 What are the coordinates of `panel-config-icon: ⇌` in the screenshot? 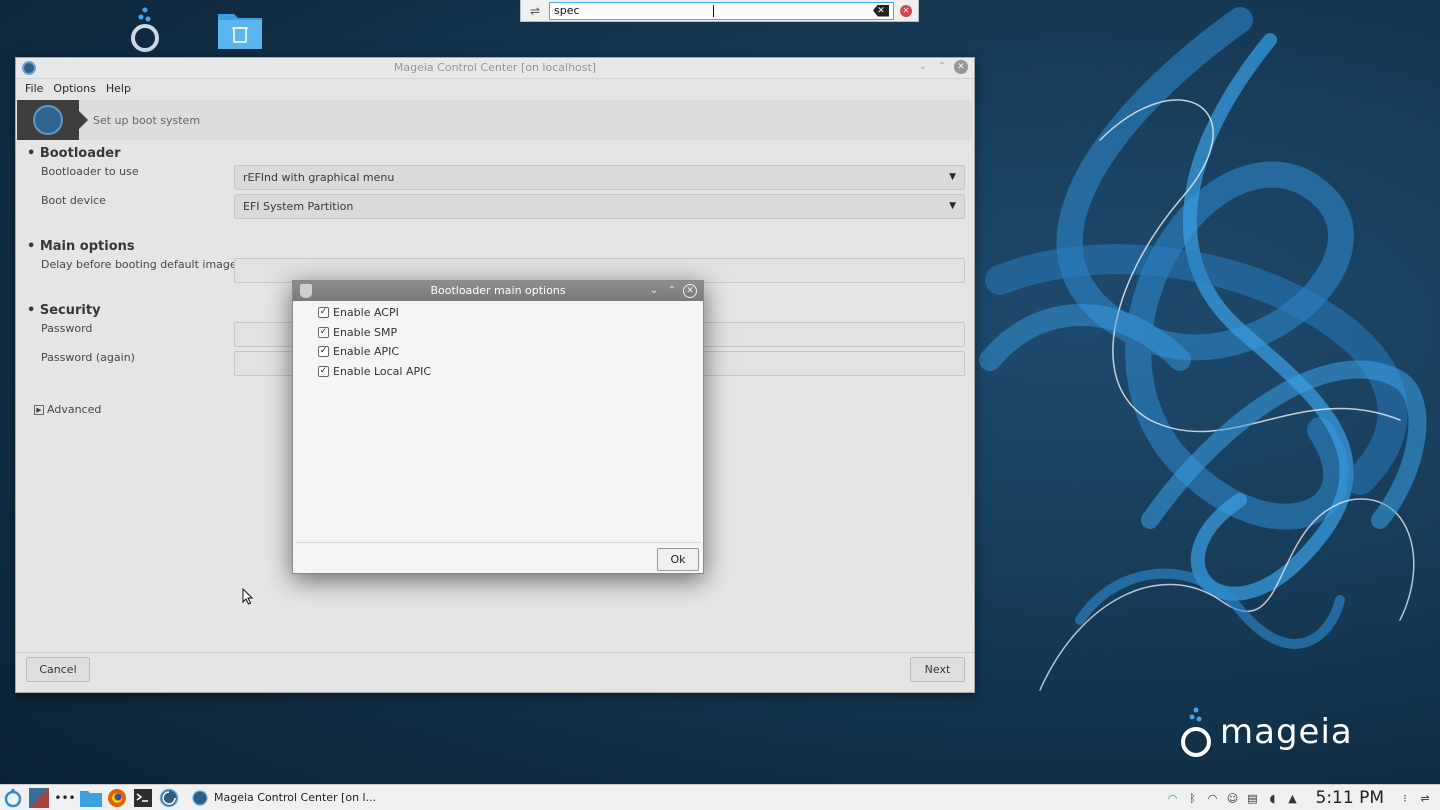 It's located at (1425, 798).